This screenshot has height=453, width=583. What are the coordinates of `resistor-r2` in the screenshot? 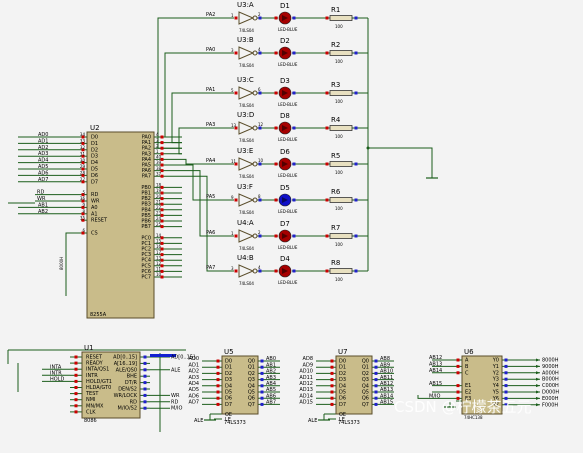 It's located at (341, 53).